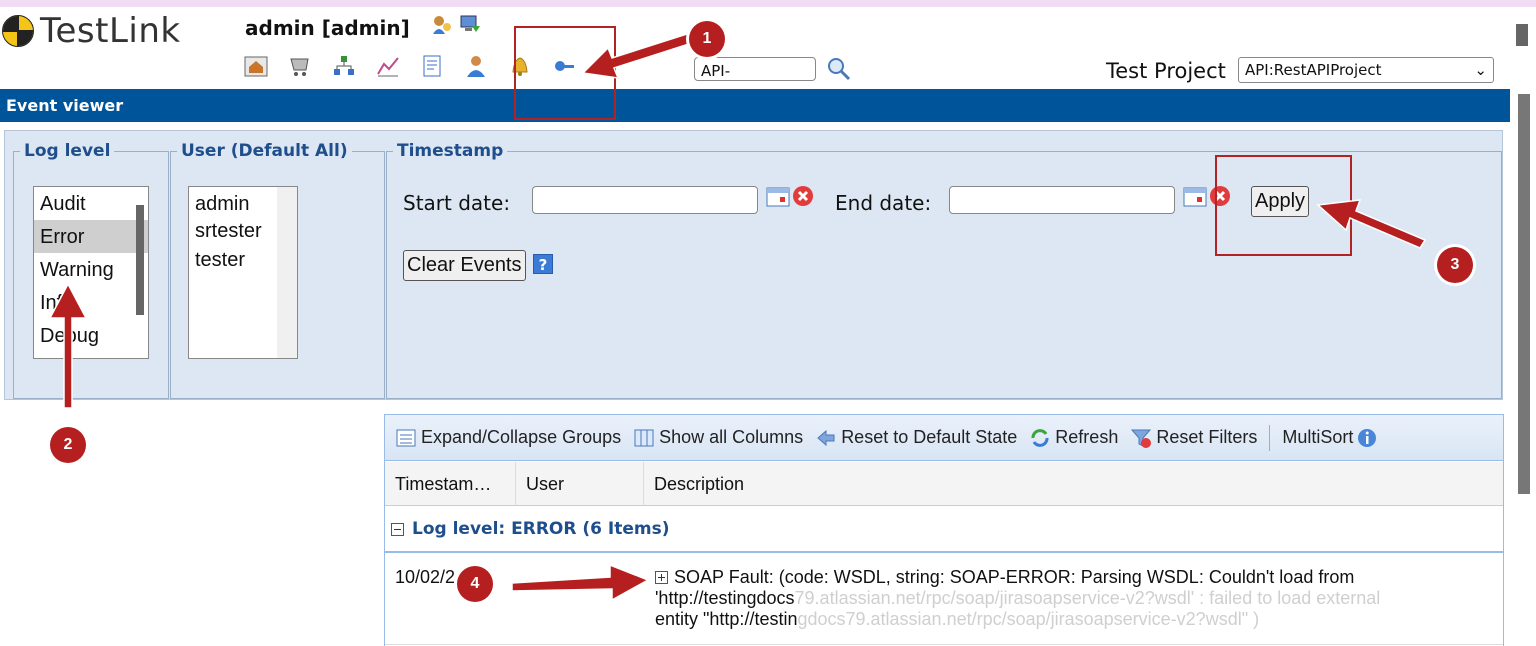 The height and width of the screenshot is (646, 1536). What do you see at coordinates (580, 483) in the screenshot?
I see `column-header-user: User` at bounding box center [580, 483].